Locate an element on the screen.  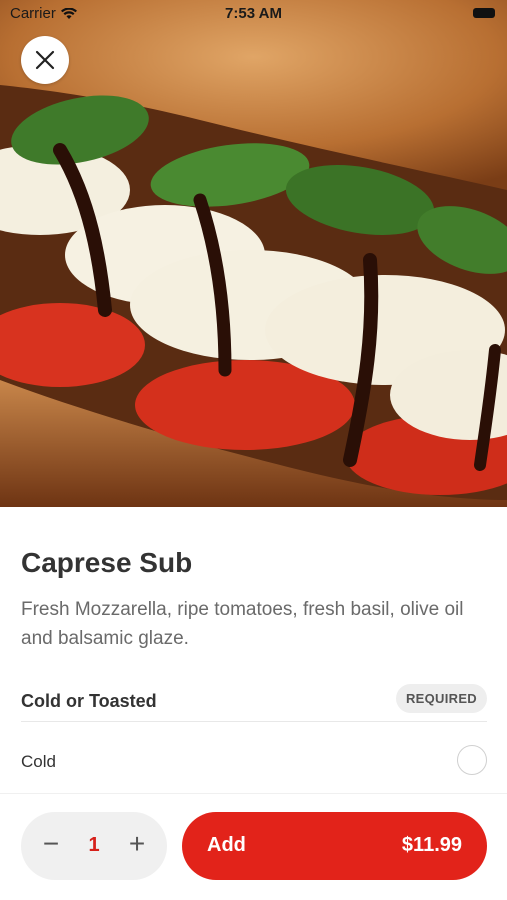
battery-icon is located at coordinates (484, 13).